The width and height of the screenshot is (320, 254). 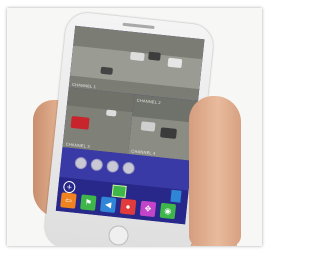 What do you see at coordinates (97, 165) in the screenshot?
I see `channel-2-dot` at bounding box center [97, 165].